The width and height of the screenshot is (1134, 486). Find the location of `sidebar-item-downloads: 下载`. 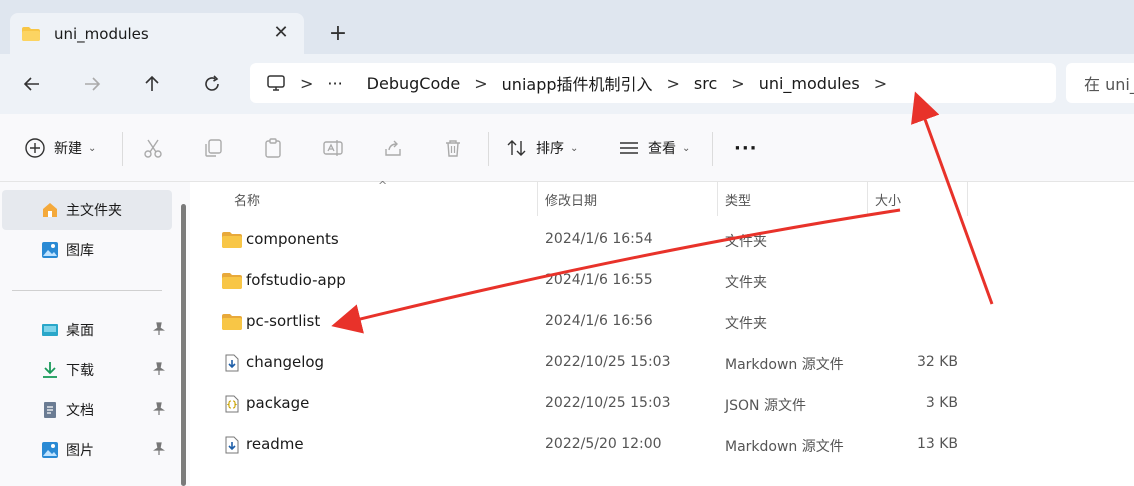

sidebar-item-downloads: 下载 is located at coordinates (87, 370).